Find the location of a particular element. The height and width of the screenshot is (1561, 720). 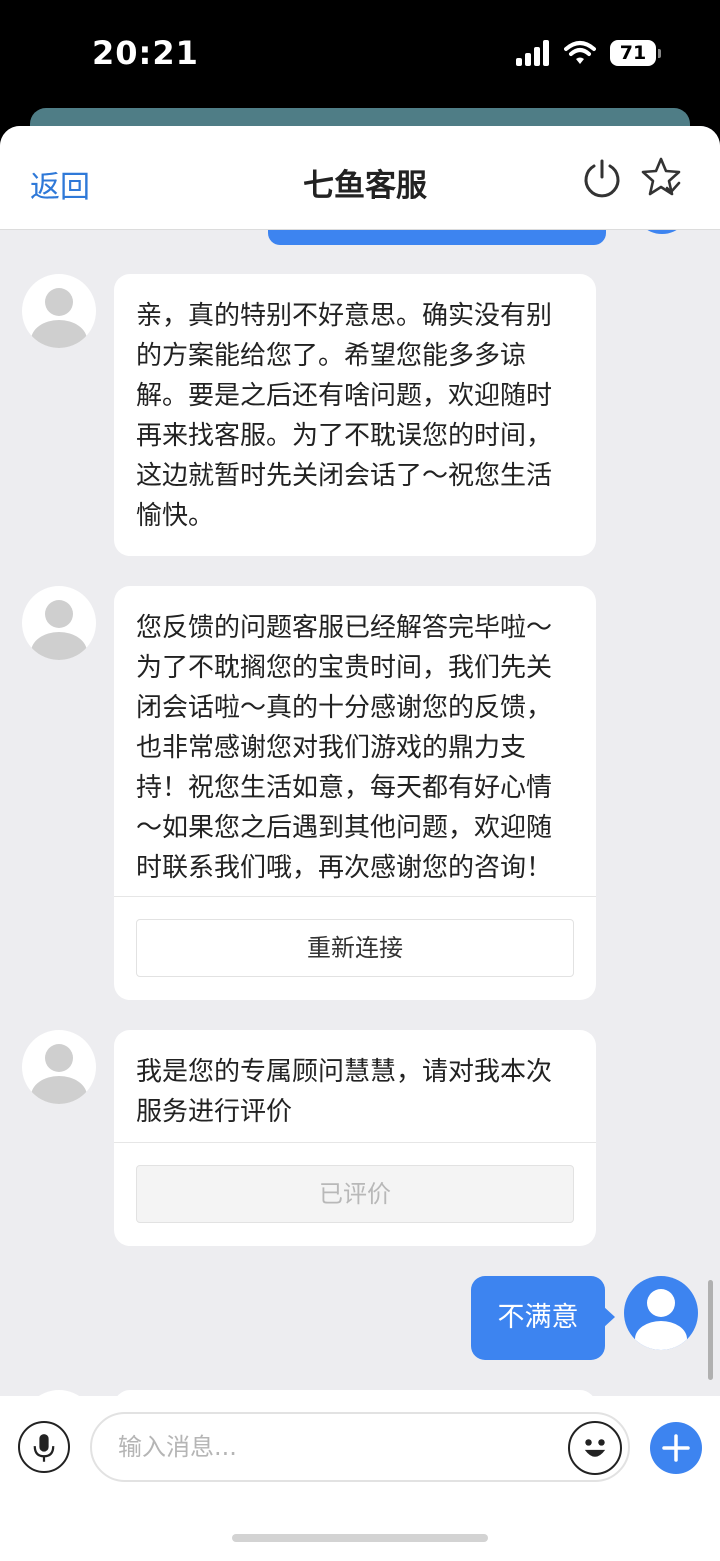

message-input-bar is located at coordinates (360, 1478).